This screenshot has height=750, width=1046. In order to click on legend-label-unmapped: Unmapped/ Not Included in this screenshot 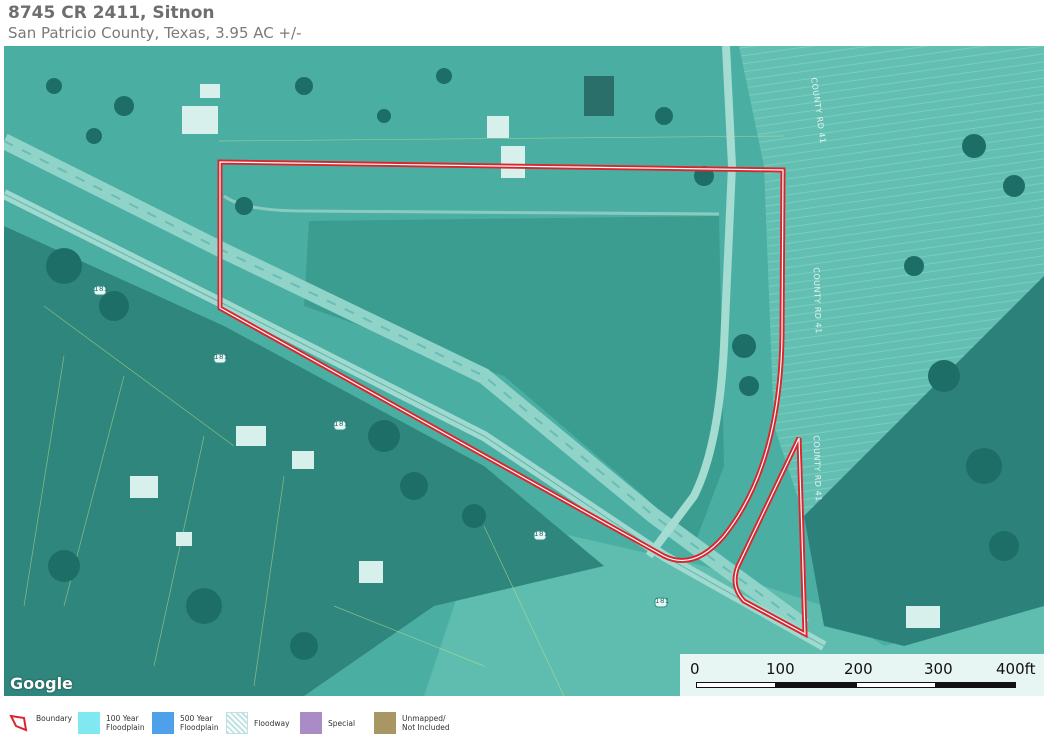, I will do `click(426, 723)`.